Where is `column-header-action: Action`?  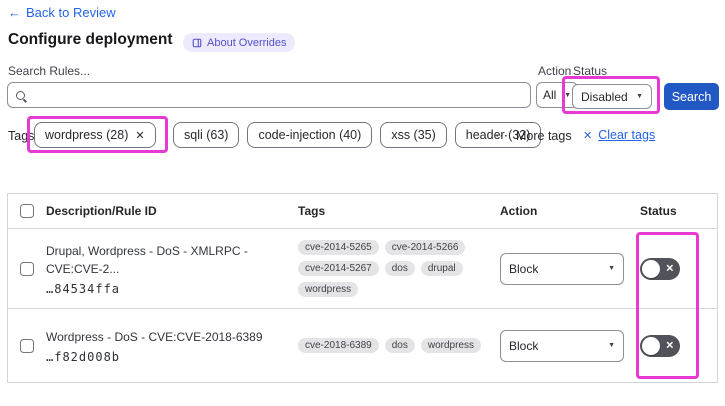
column-header-action: Action is located at coordinates (519, 211).